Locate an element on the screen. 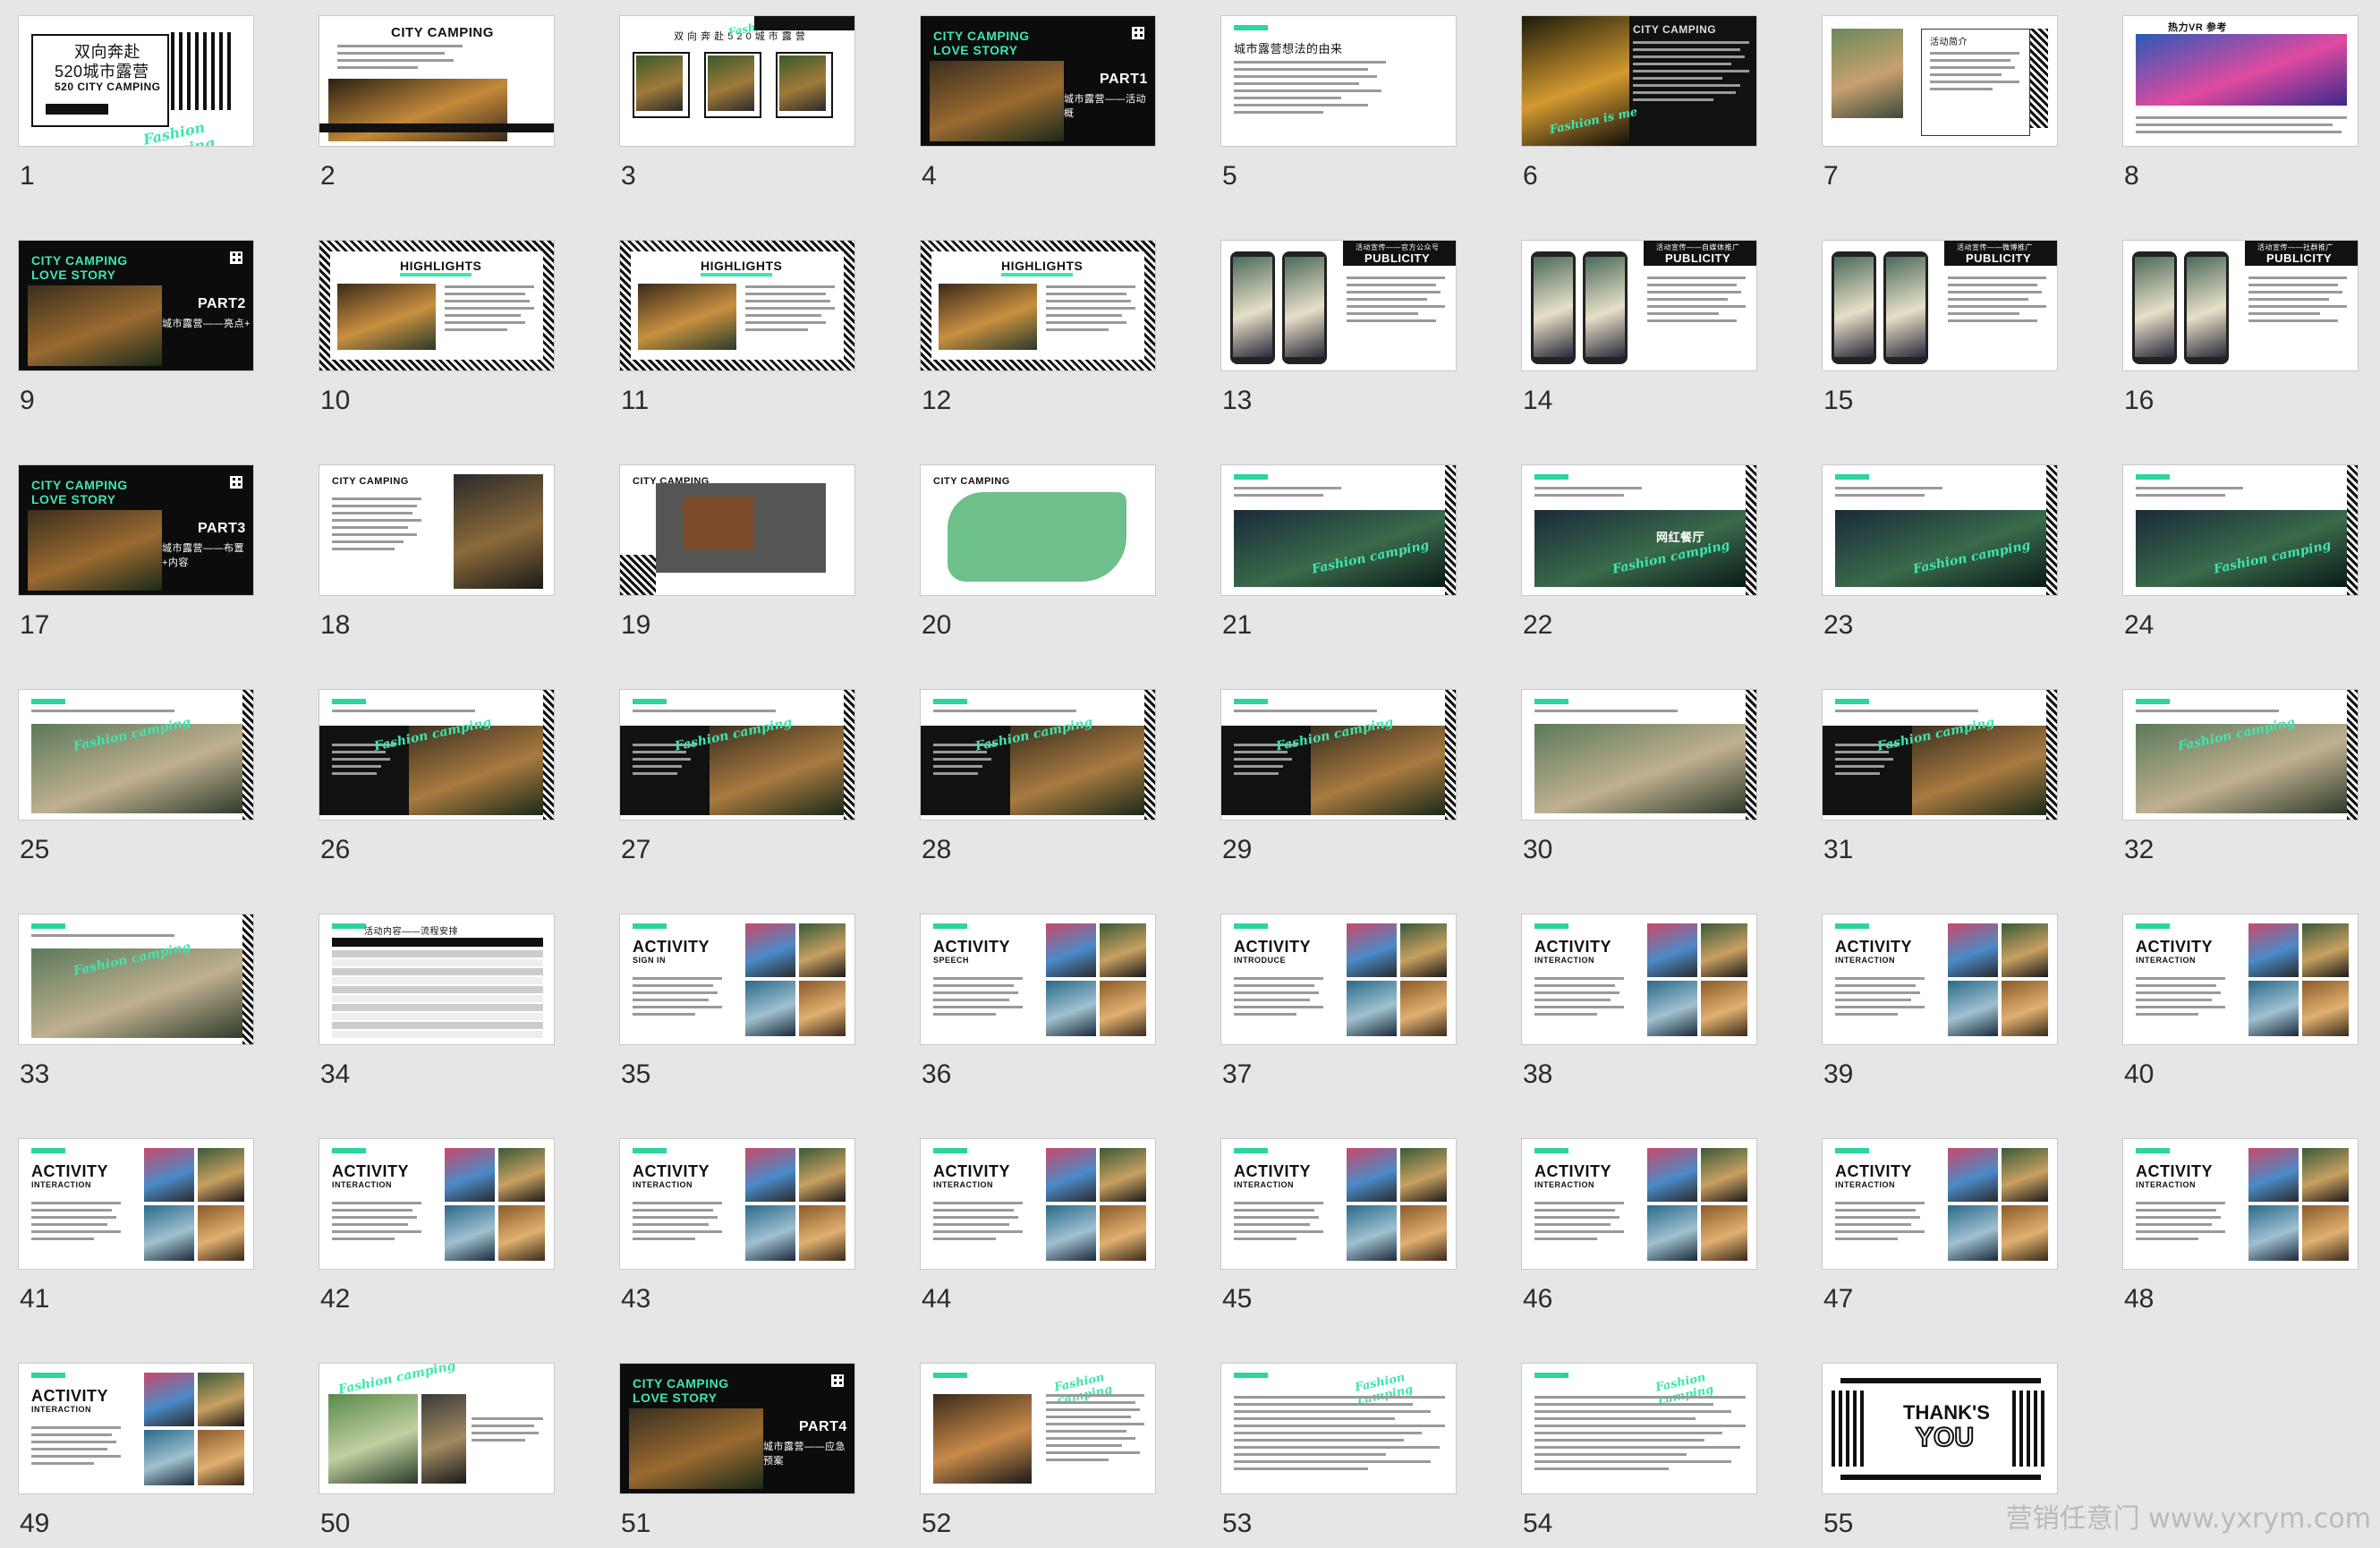 The image size is (2380, 1548). slide-thumbnail: CITY CAMPING LOVE STORY PART1 城市露营——活动概 is located at coordinates (1038, 81).